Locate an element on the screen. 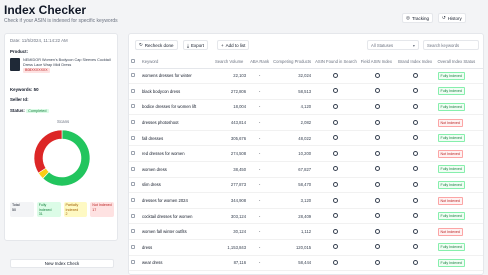  tracking-button: ◎ Tracking is located at coordinates (418, 18).